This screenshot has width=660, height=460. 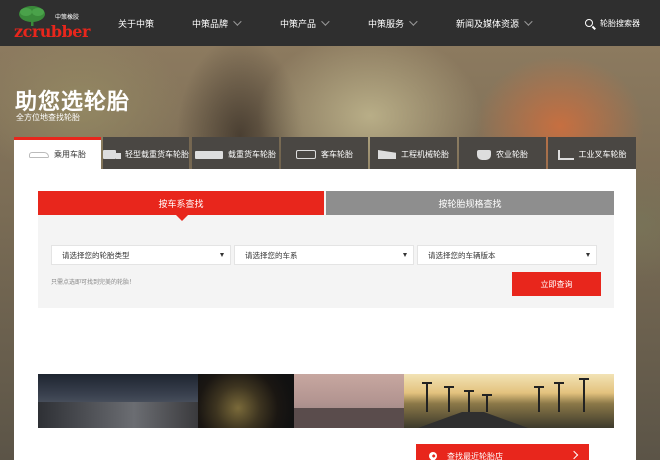 I want to click on chevron-right-icon, so click(x=574, y=455).